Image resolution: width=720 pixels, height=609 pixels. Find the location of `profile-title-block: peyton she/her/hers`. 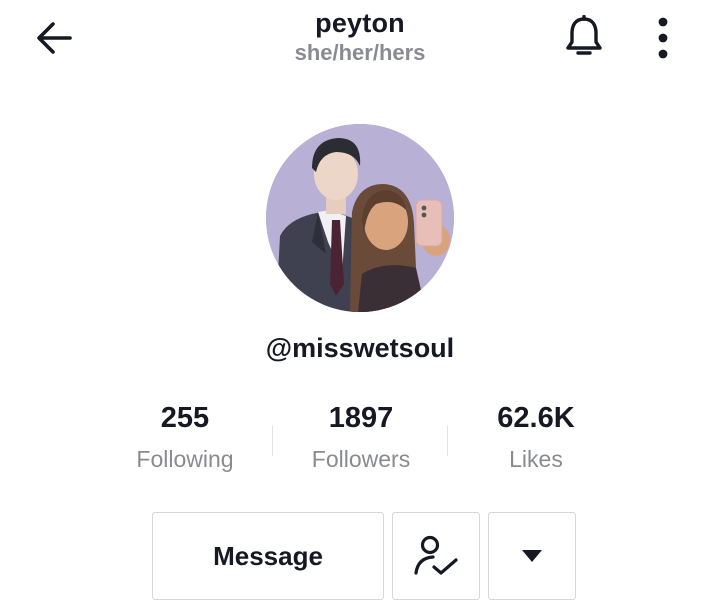

profile-title-block: peyton she/her/hers is located at coordinates (360, 36).